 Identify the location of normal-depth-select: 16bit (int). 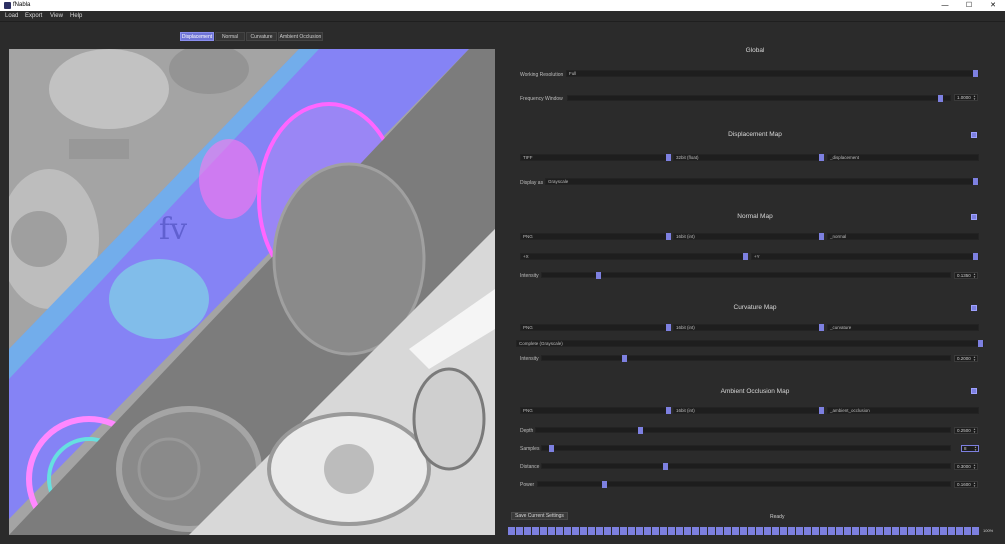
(748, 236).